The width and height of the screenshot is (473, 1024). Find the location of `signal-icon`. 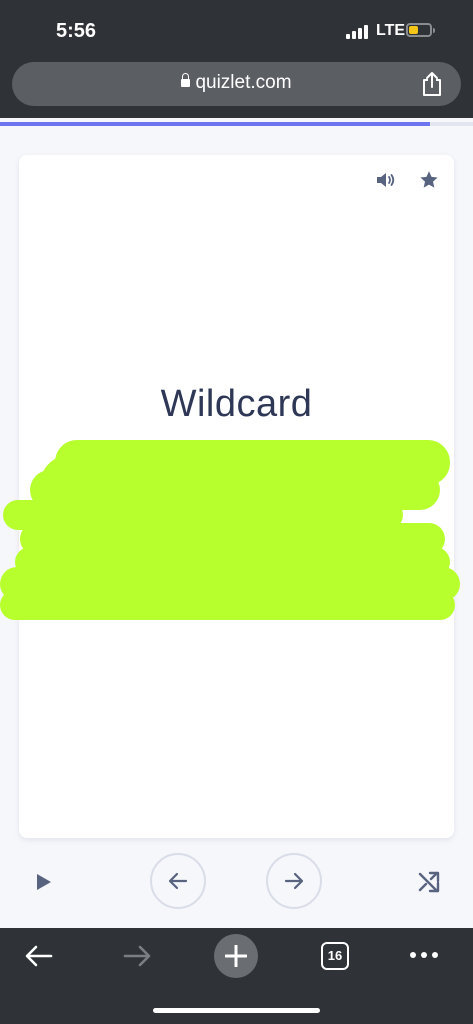

signal-icon is located at coordinates (359, 32).